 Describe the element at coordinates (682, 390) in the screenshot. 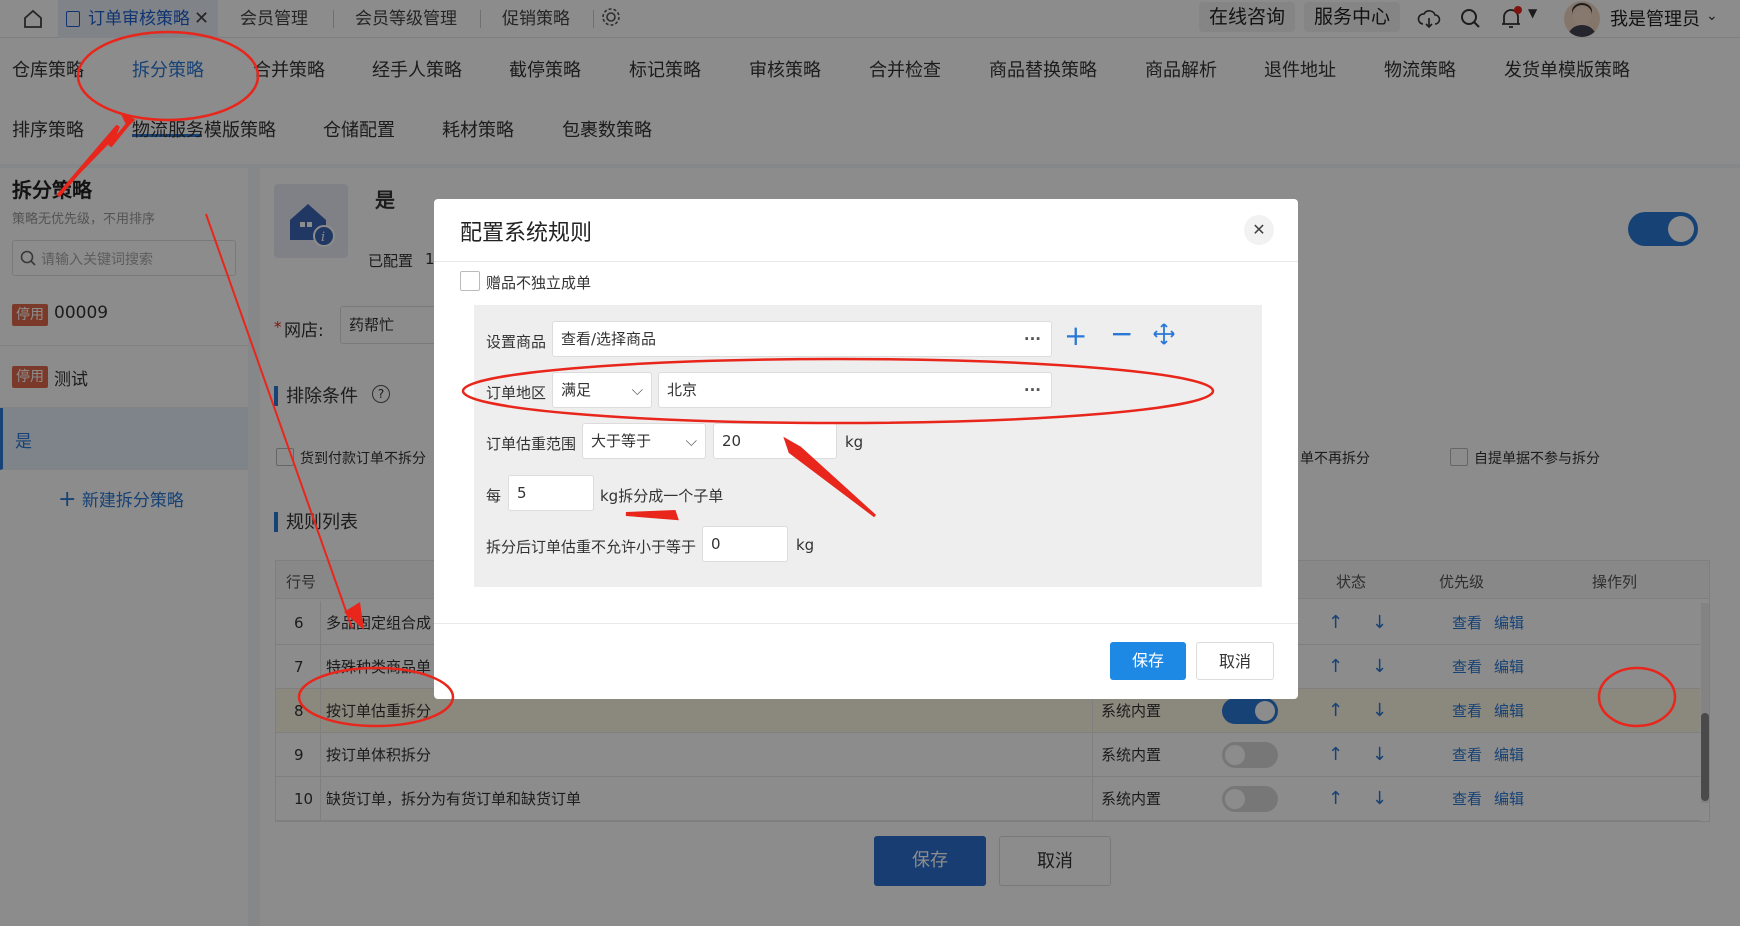

I see `region-value: 北京` at that location.